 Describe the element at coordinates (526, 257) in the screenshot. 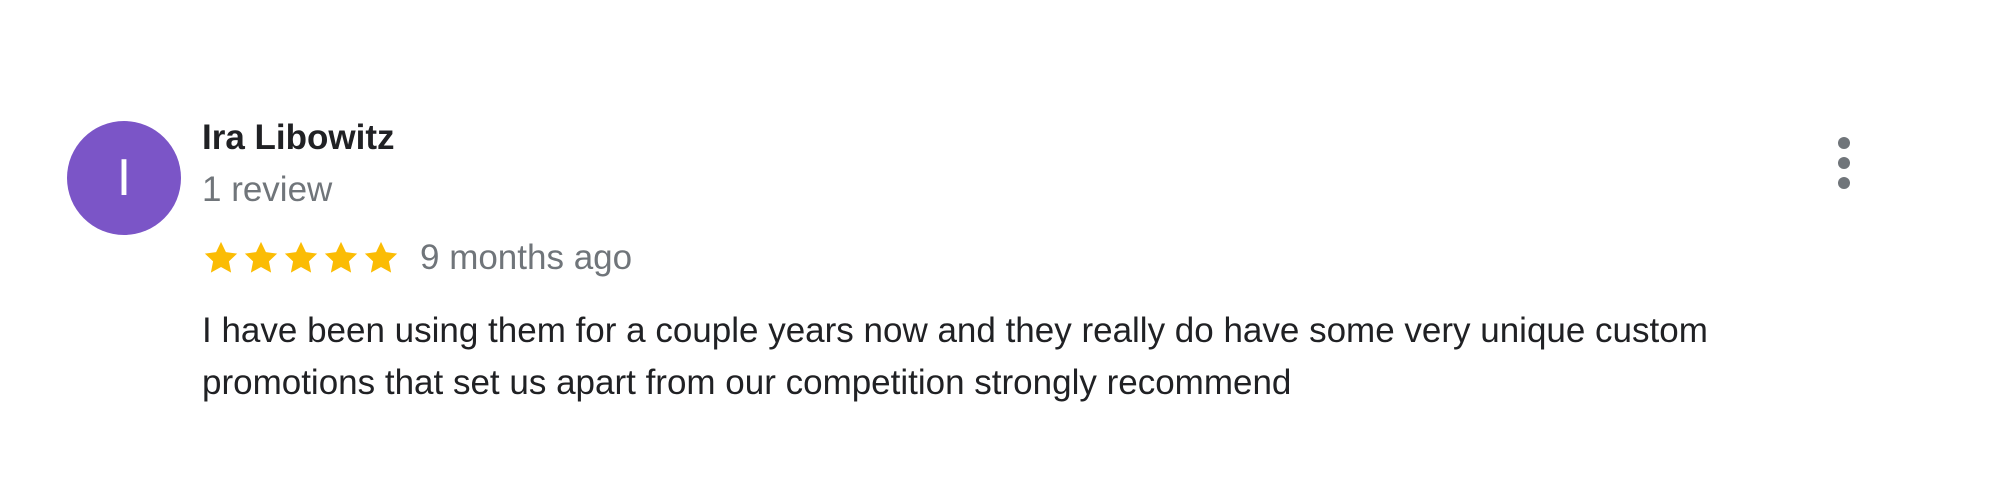

I see `review-date: 9 months ago` at that location.